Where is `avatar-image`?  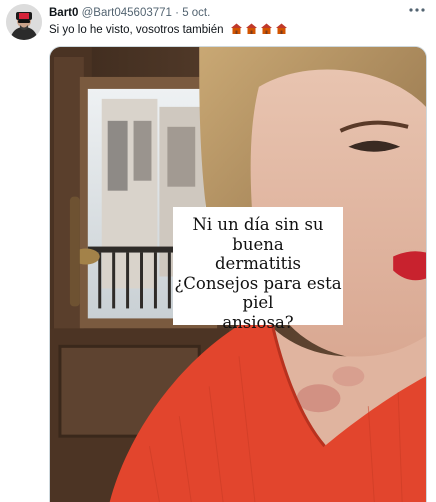 avatar-image is located at coordinates (24, 22).